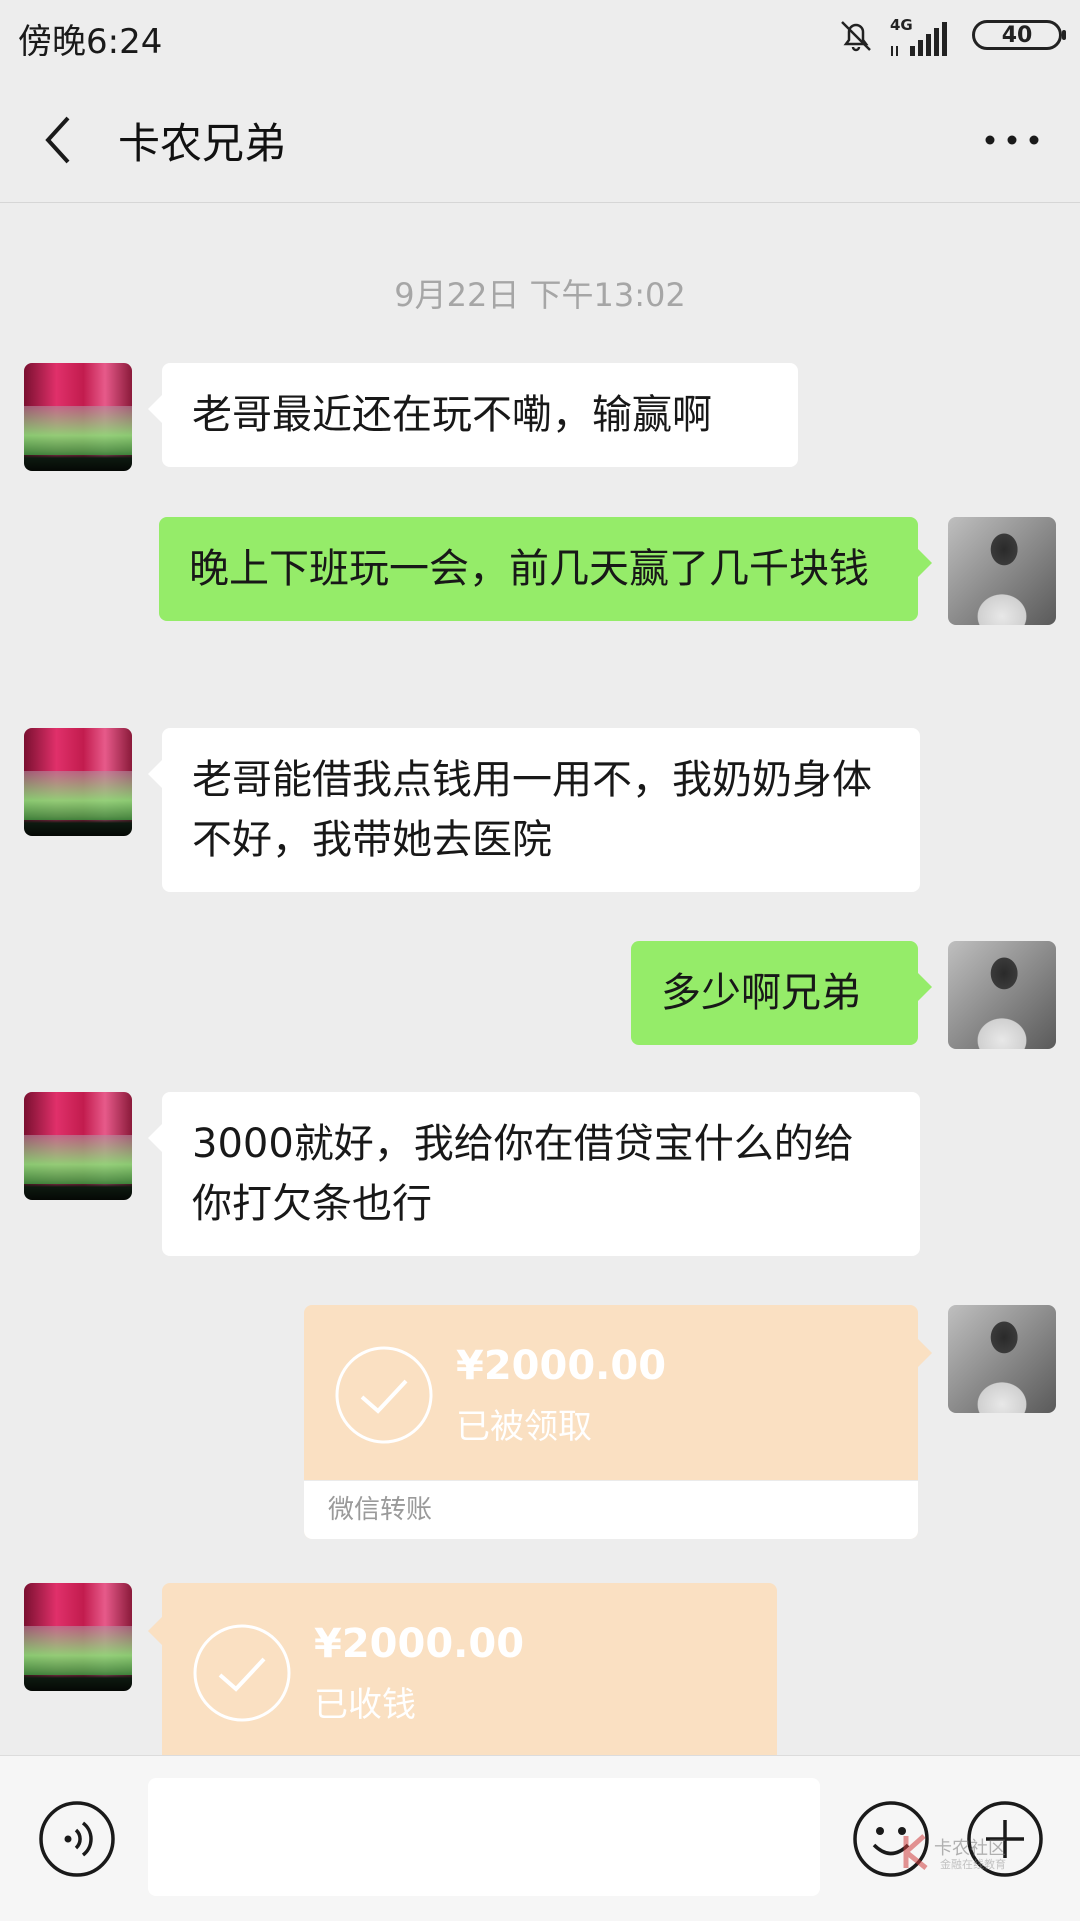  What do you see at coordinates (973, 1864) in the screenshot?
I see `watermark-subtext: 金融在线教育` at bounding box center [973, 1864].